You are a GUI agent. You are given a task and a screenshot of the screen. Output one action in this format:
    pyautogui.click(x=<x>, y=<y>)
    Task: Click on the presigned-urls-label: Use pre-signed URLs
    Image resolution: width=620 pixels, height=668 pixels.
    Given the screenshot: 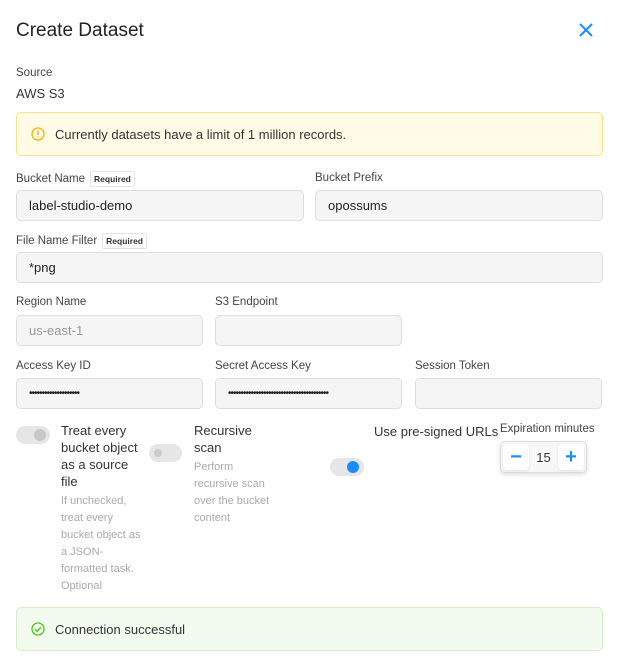 What is the action you would take?
    pyautogui.click(x=436, y=431)
    